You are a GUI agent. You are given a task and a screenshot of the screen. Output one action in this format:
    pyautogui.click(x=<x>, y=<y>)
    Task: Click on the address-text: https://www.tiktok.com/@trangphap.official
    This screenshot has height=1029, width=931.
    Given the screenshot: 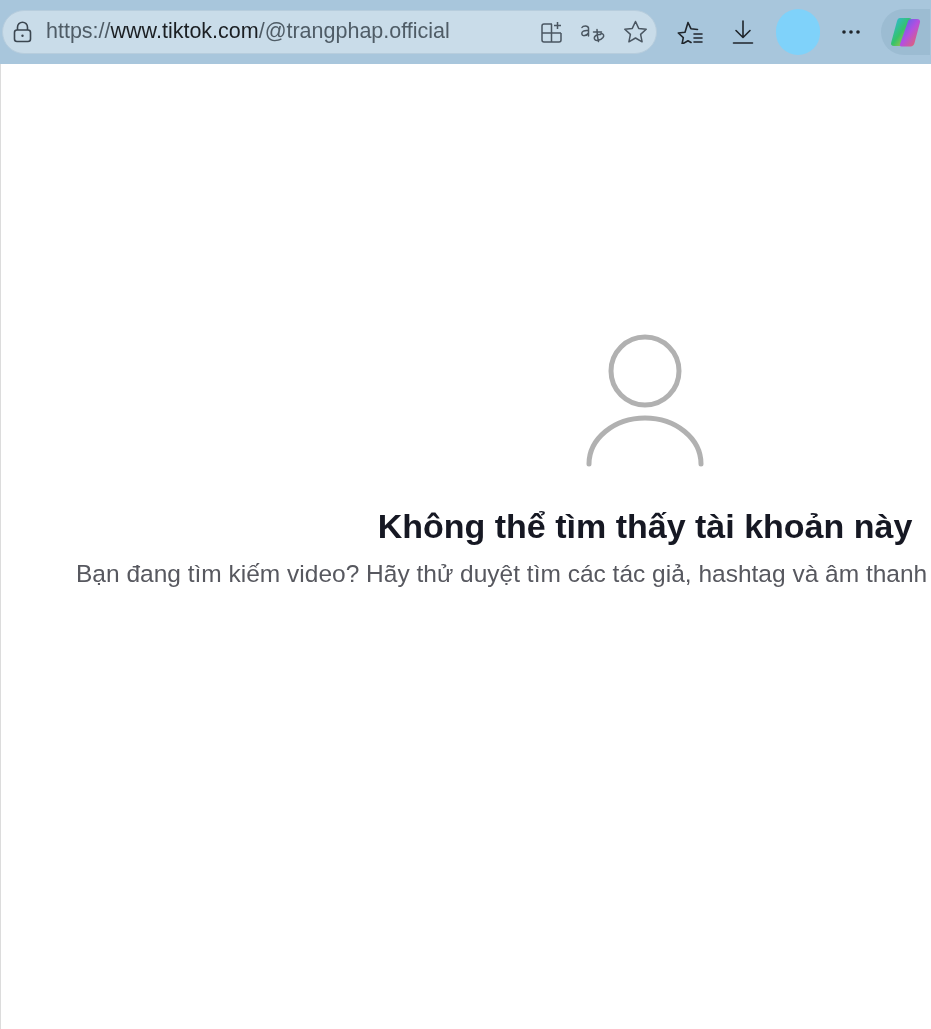 What is the action you would take?
    pyautogui.click(x=248, y=32)
    